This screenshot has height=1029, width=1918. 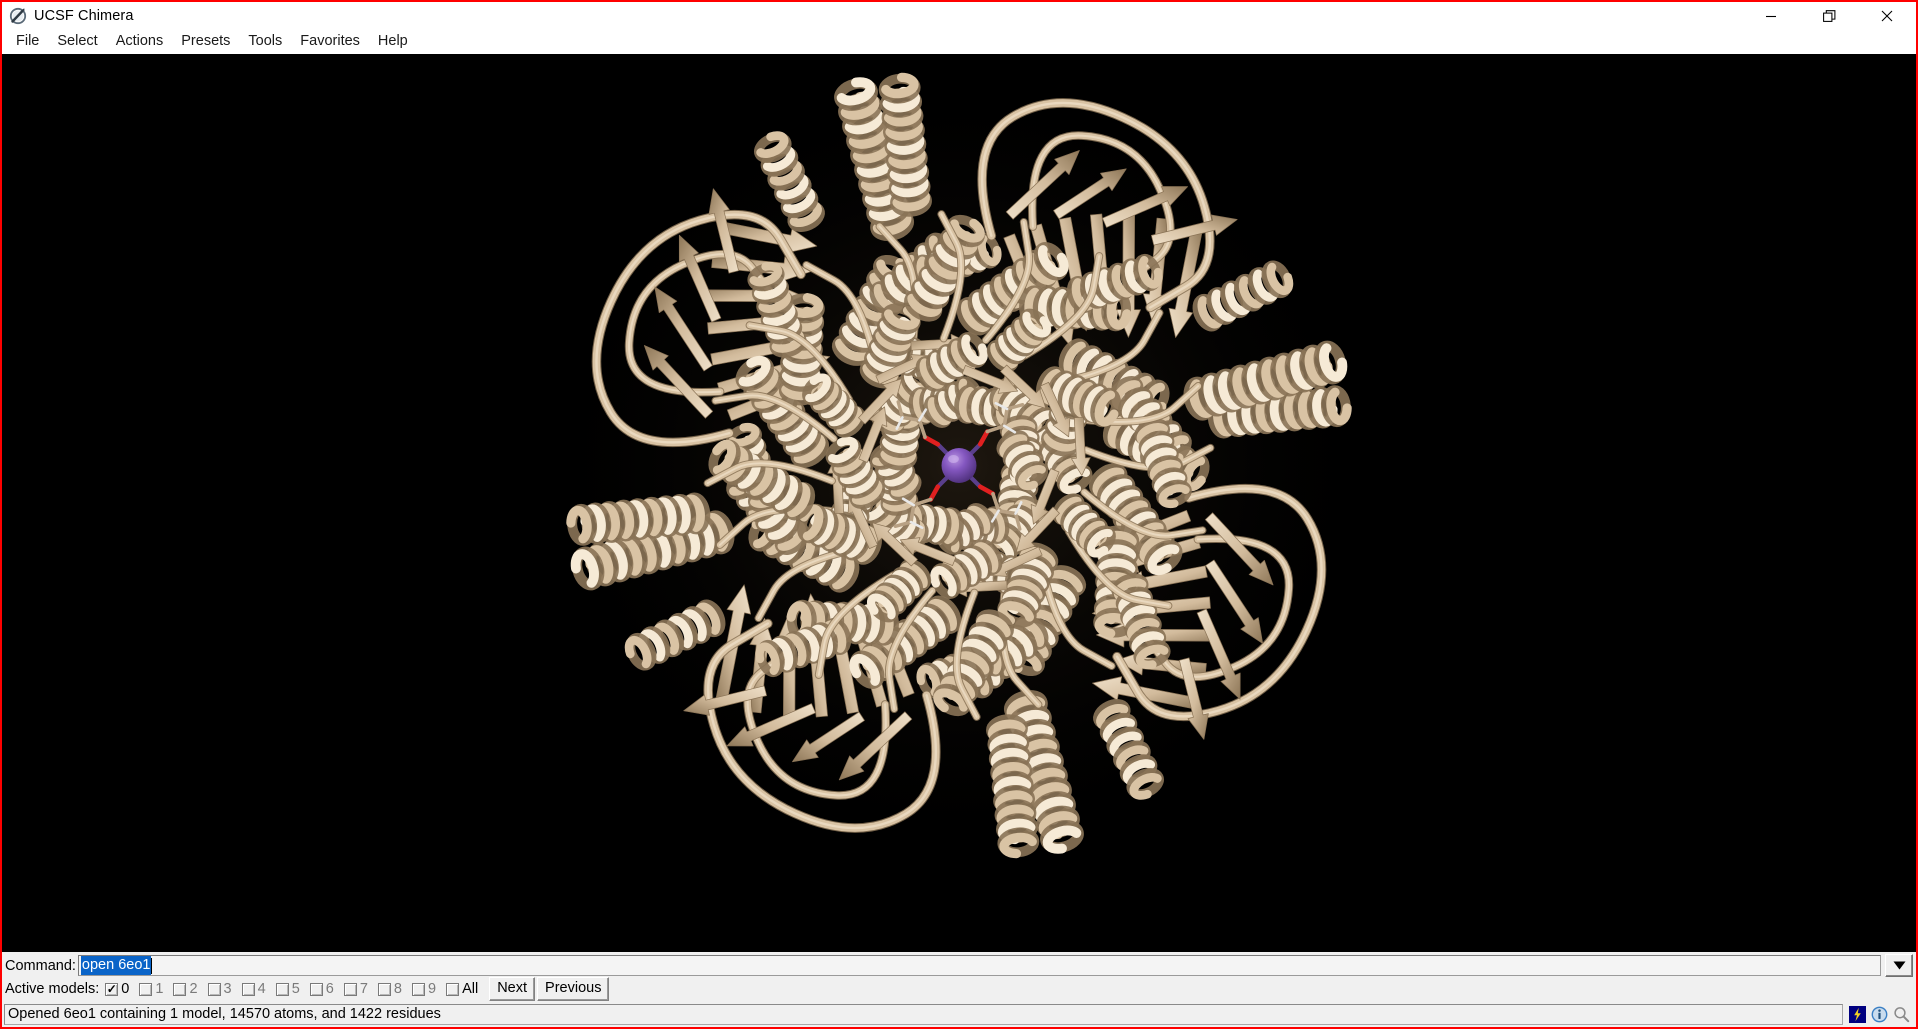 I want to click on command-row: Command: open 6eo1, so click(x=959, y=964).